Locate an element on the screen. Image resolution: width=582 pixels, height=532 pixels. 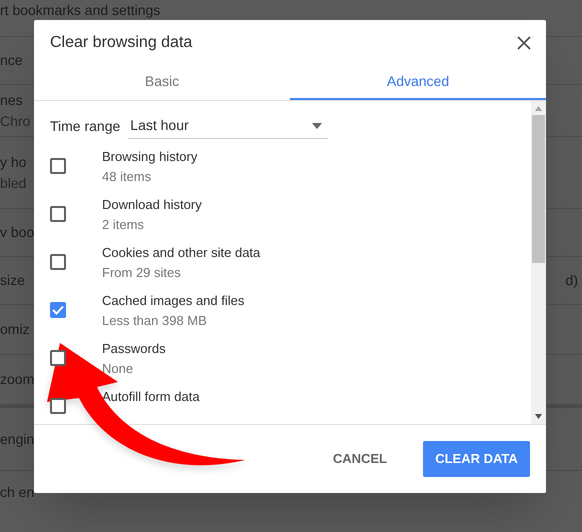
caret-icon is located at coordinates (317, 125).